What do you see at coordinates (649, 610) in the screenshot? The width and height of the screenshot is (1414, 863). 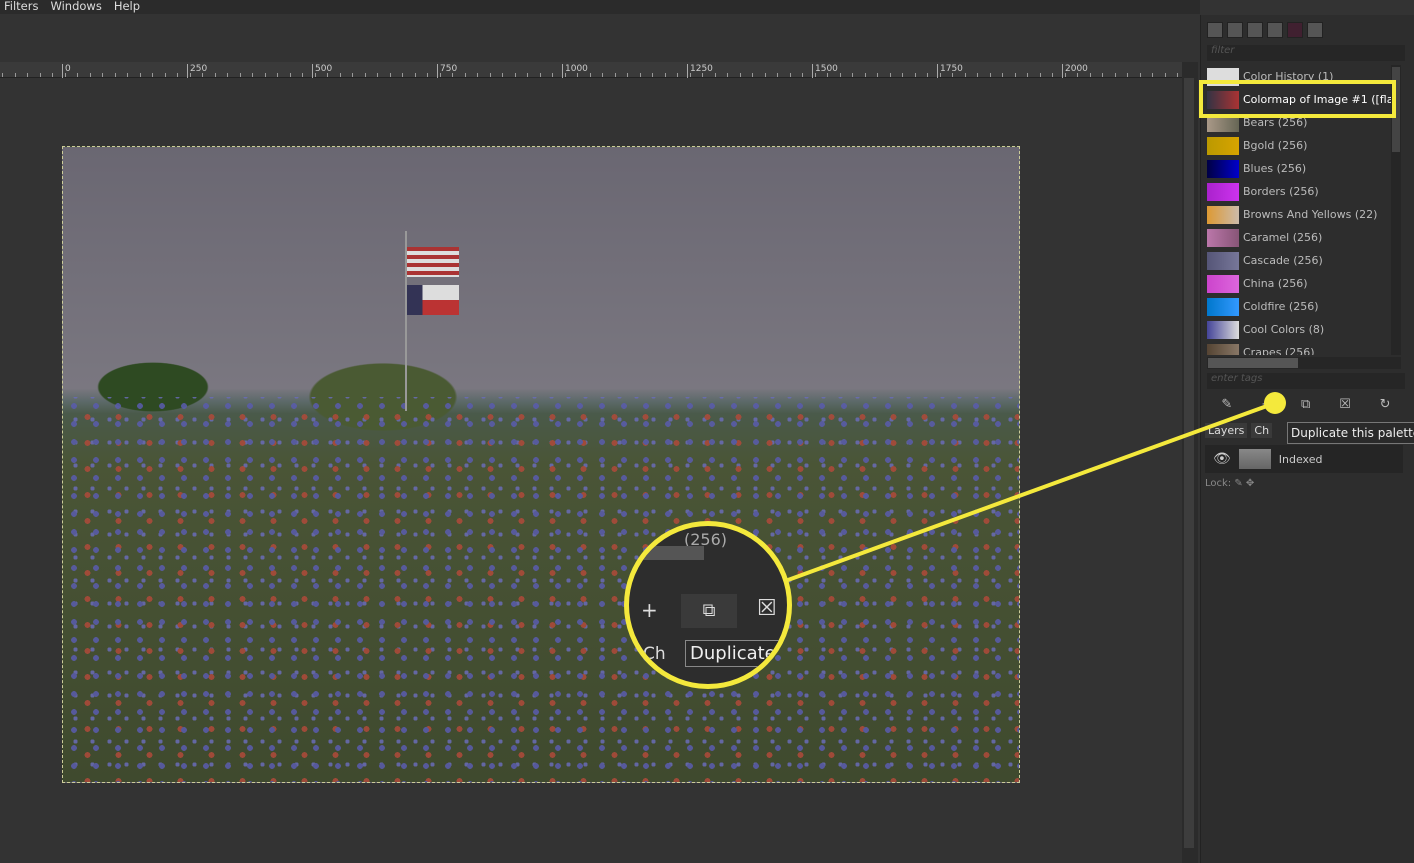 I see `callout-new-icon: +` at bounding box center [649, 610].